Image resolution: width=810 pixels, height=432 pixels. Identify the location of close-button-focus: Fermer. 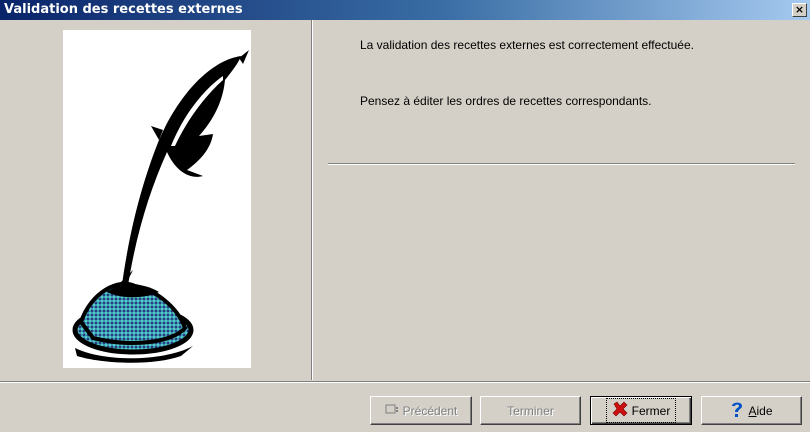
(641, 410).